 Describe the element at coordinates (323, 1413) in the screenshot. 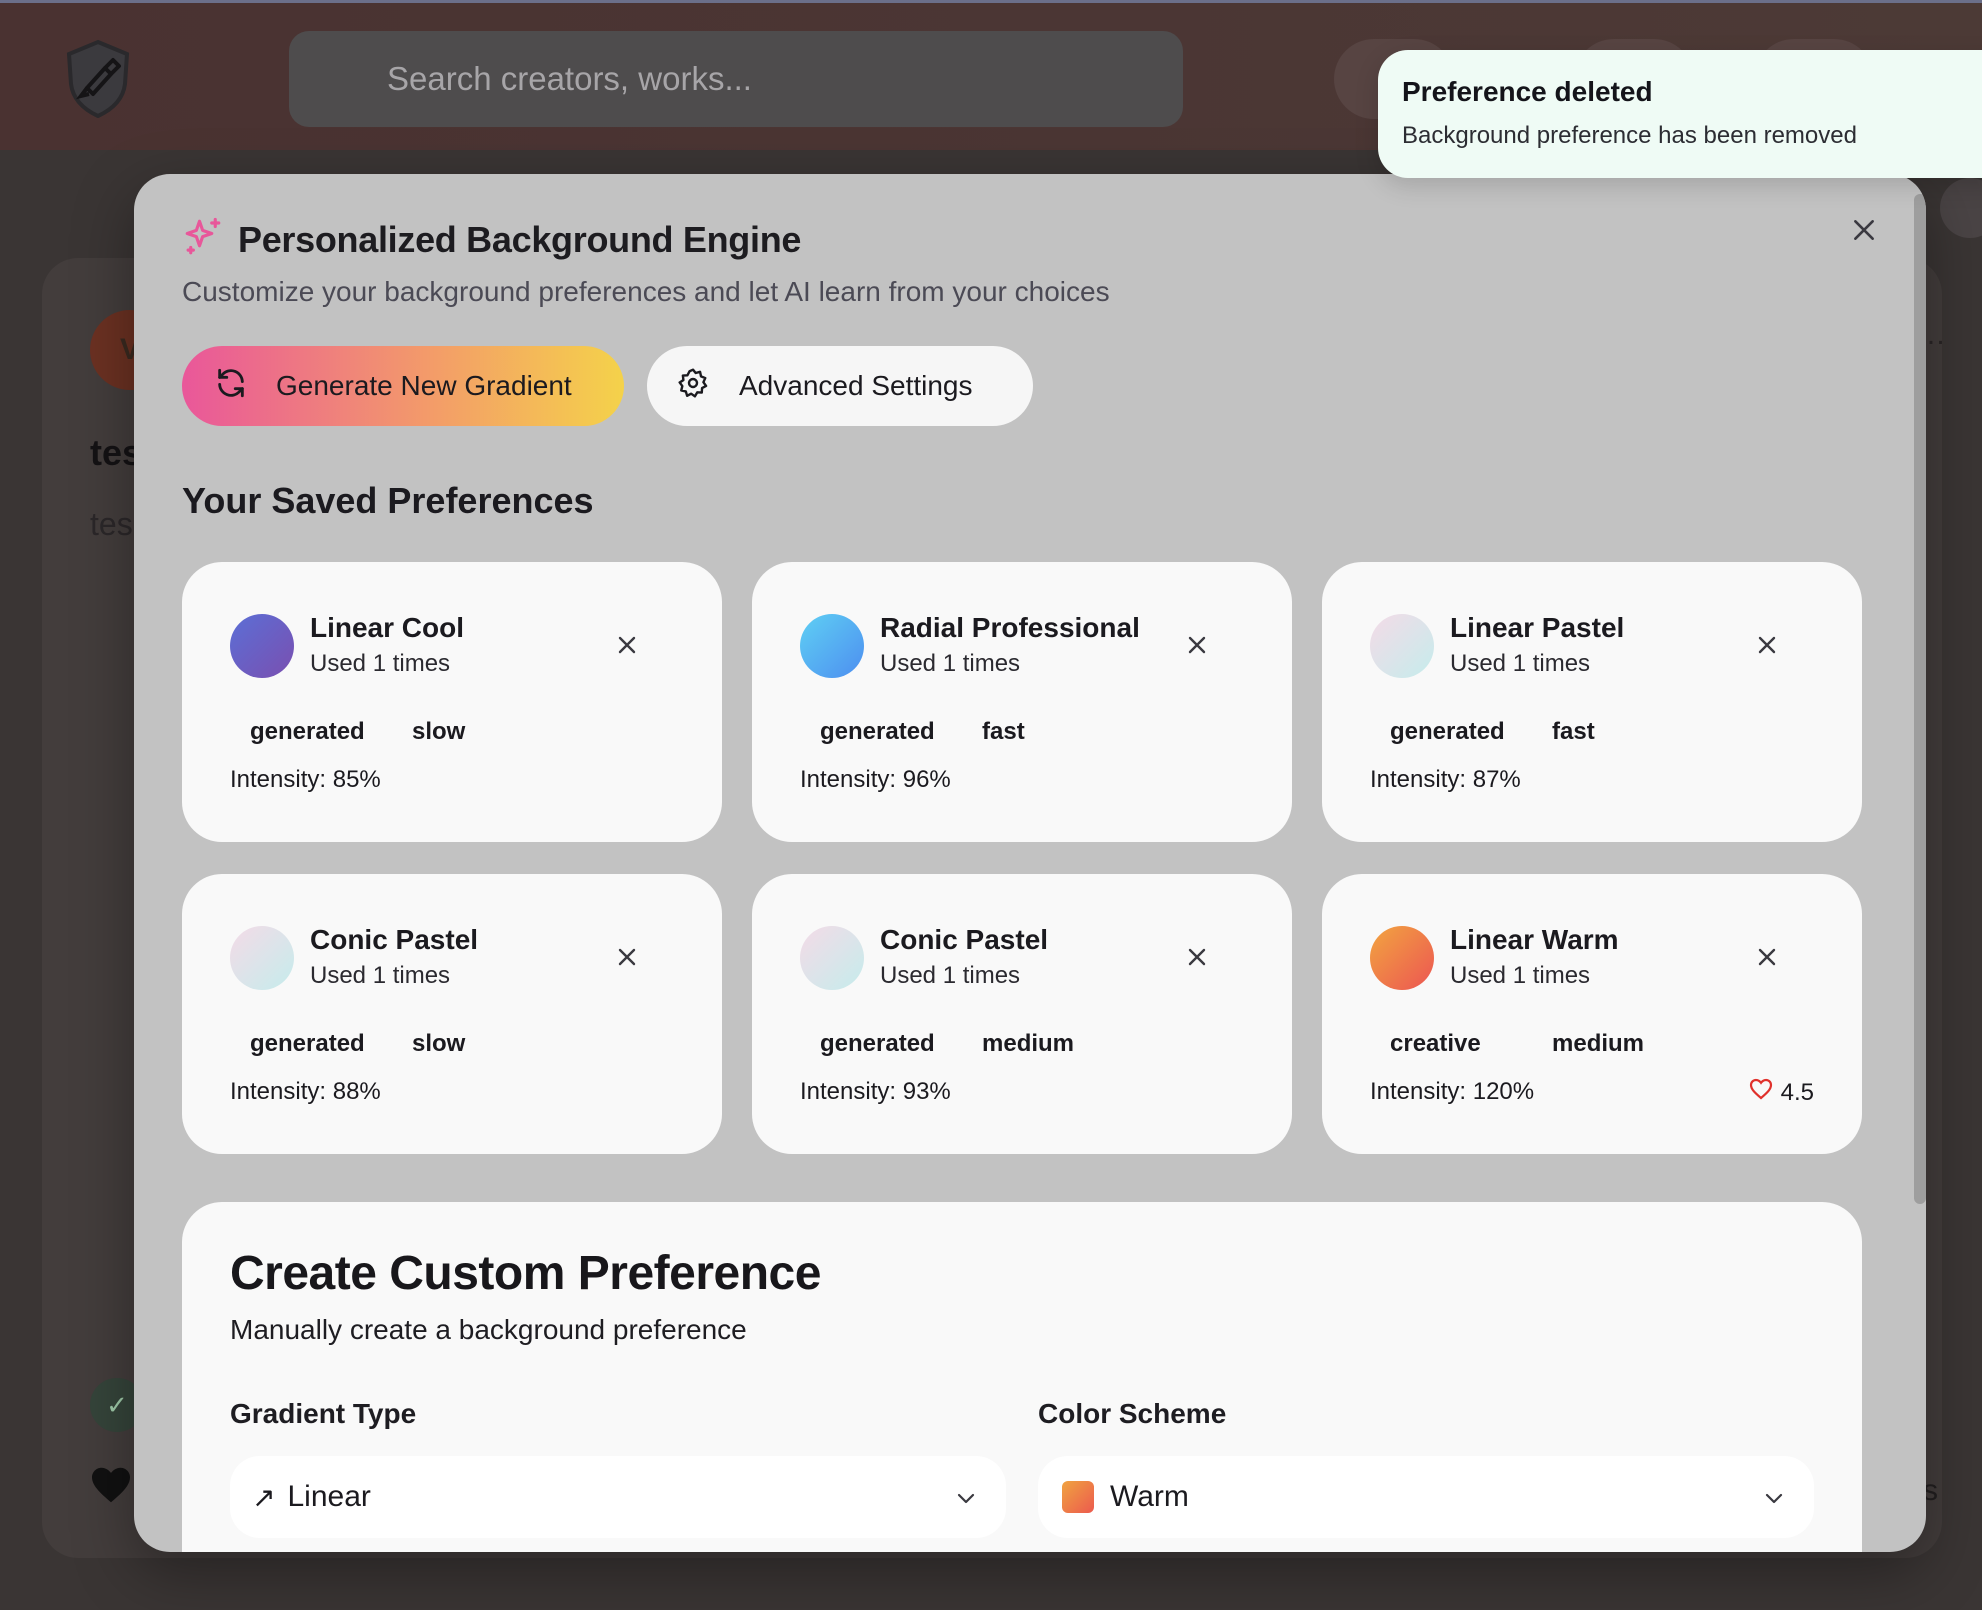

I see `gradient-type-label: Gradient Type` at that location.